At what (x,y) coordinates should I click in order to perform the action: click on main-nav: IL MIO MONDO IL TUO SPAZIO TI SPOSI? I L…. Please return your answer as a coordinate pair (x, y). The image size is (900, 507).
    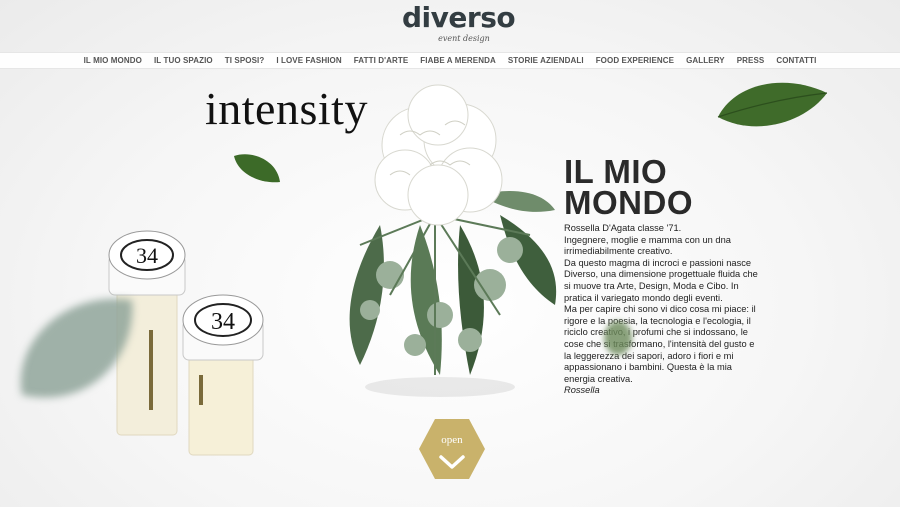
    Looking at the image, I should click on (450, 60).